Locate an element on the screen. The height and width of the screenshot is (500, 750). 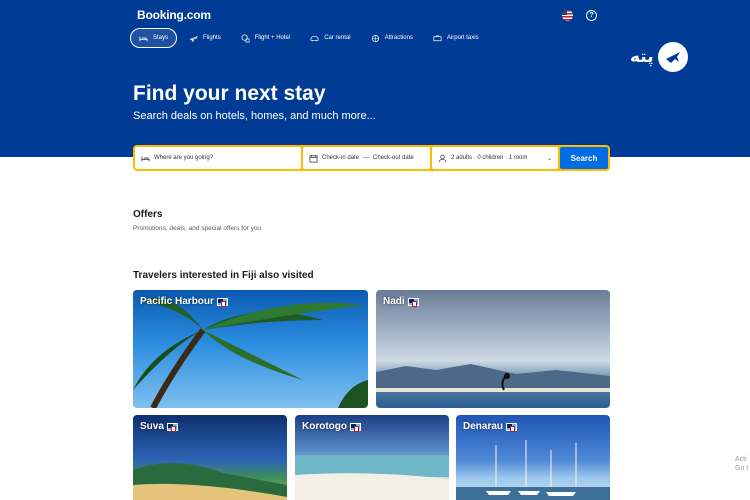
tab-attractions-label: Attractions is located at coordinates (398, 38).